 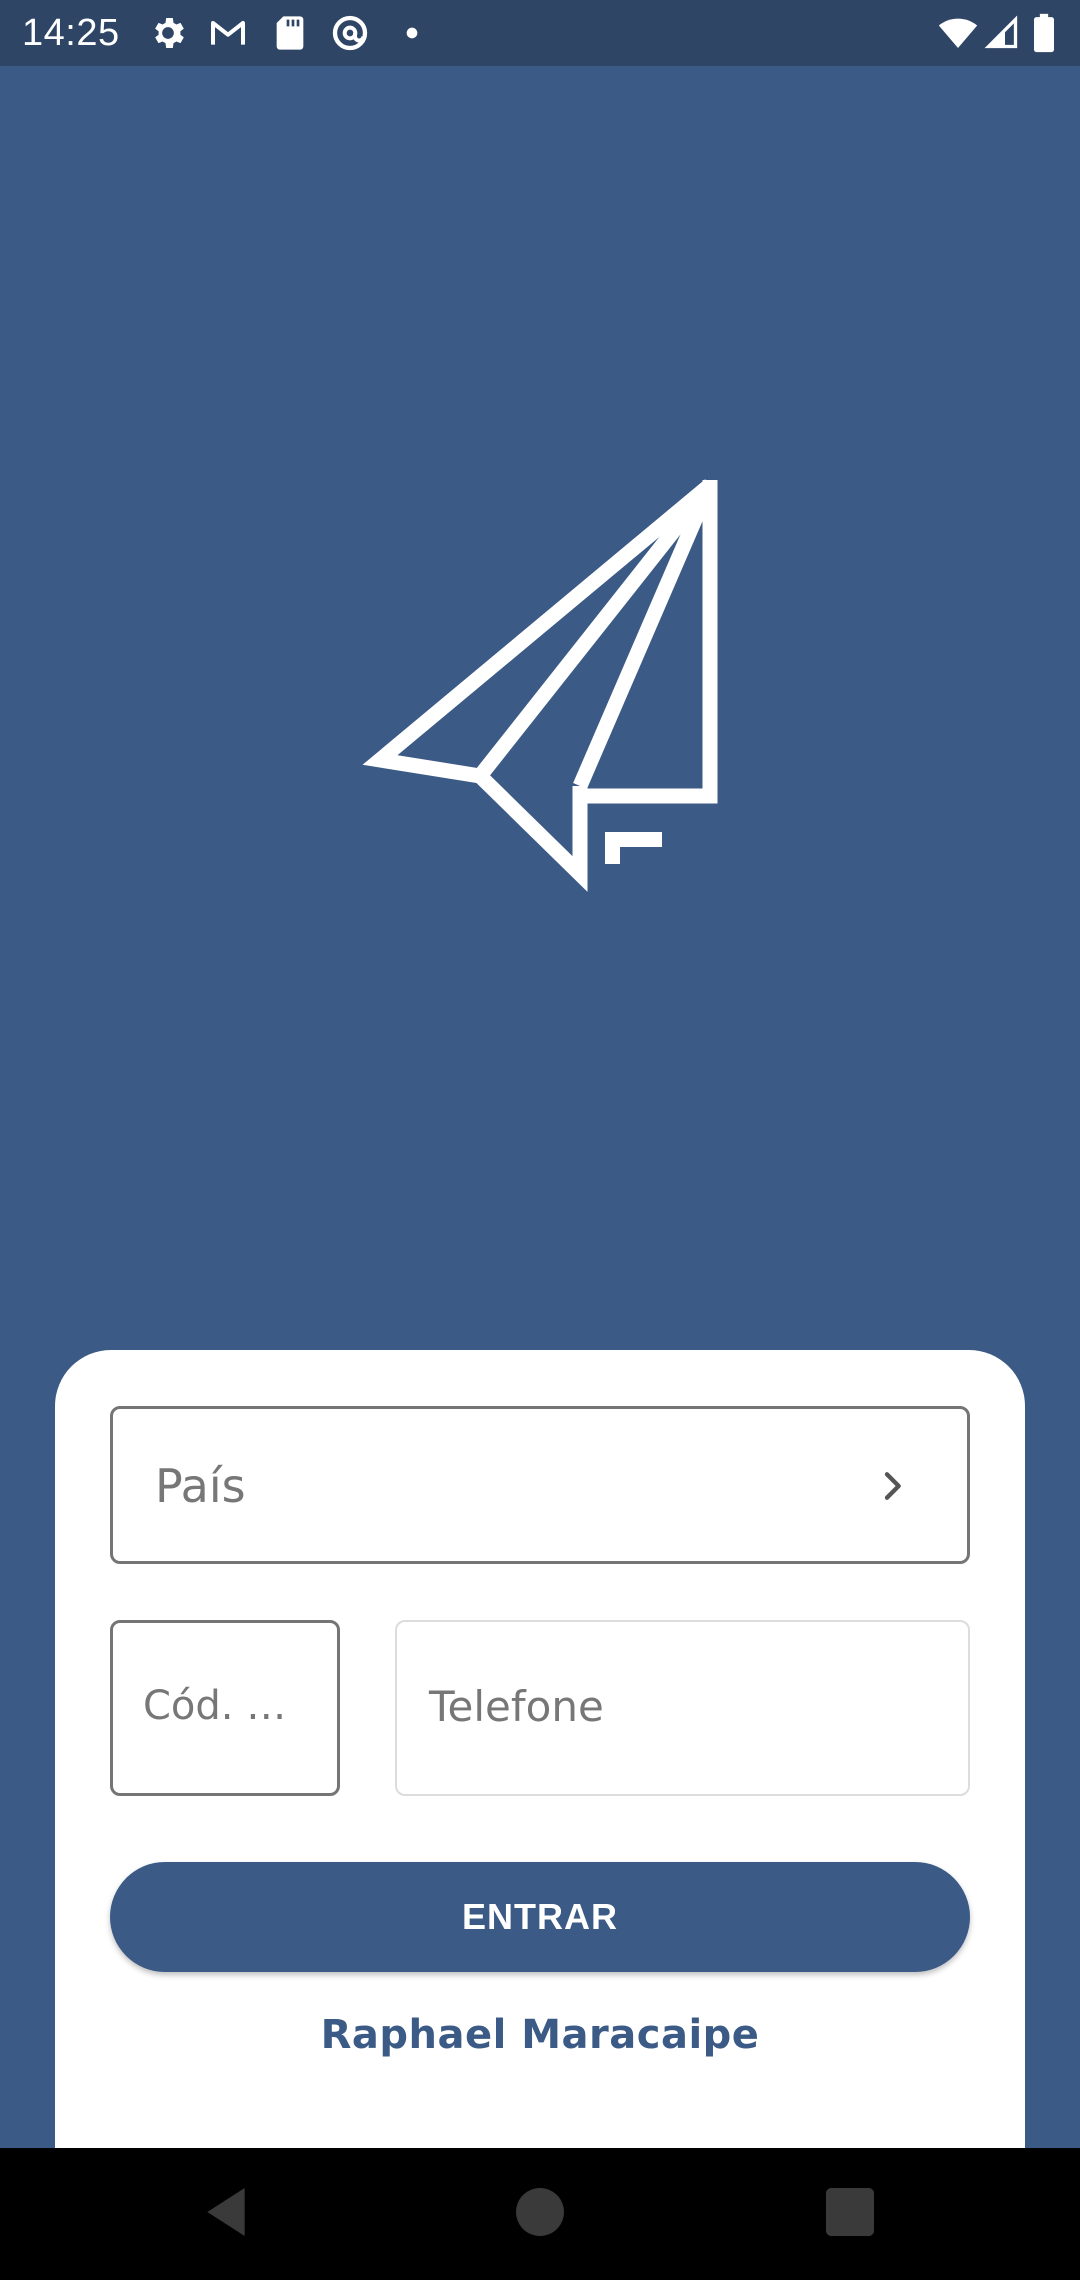 What do you see at coordinates (540, 2035) in the screenshot?
I see `author-credit: Raphael Maracaipe` at bounding box center [540, 2035].